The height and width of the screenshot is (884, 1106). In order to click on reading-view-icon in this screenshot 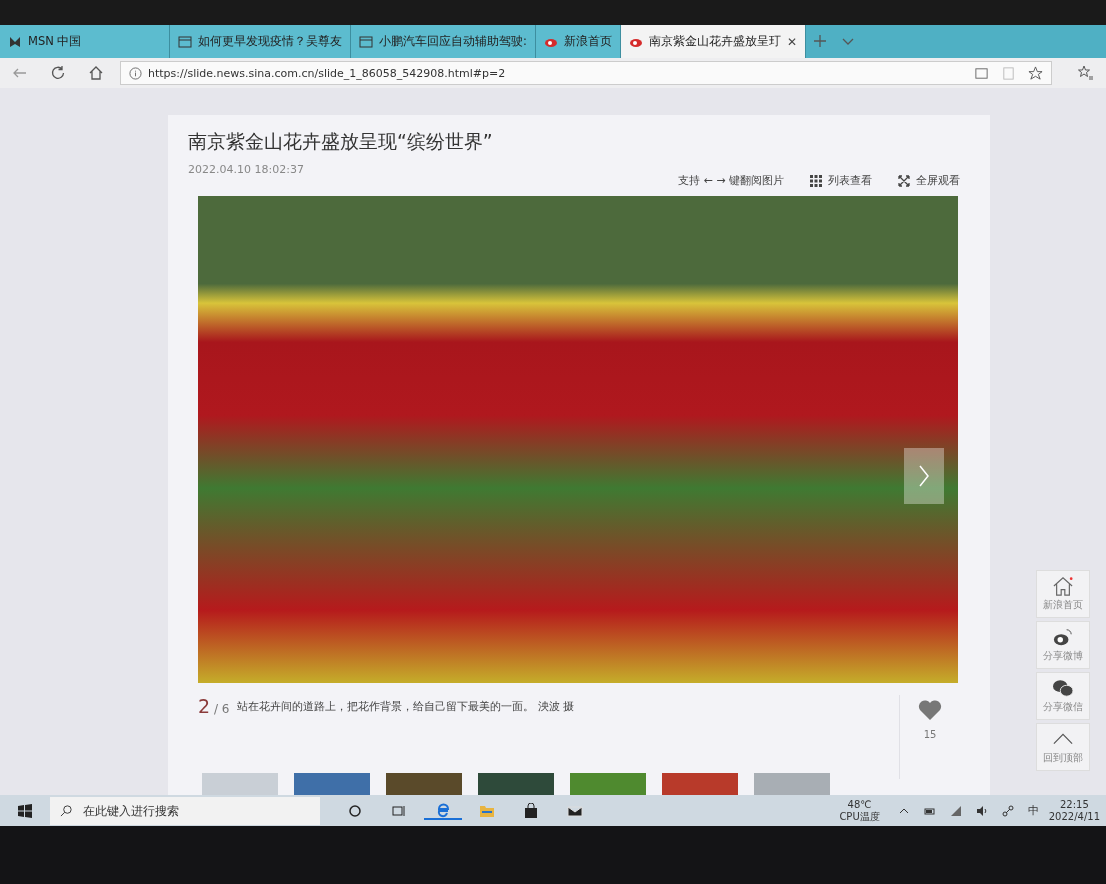, I will do `click(981, 73)`.